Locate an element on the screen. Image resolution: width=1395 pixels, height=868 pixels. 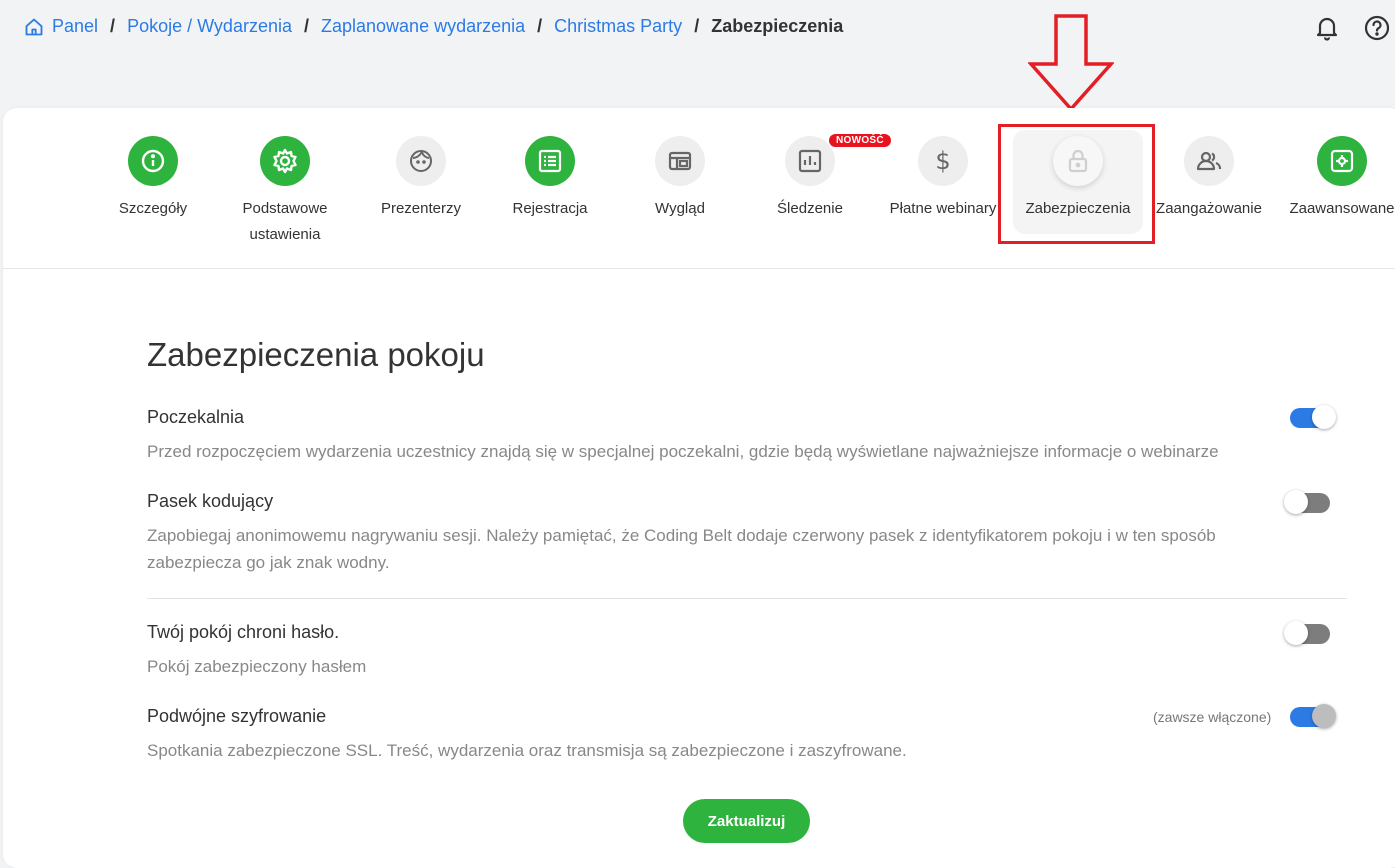
breadcrumb-panel-label: Panel is located at coordinates (75, 26).